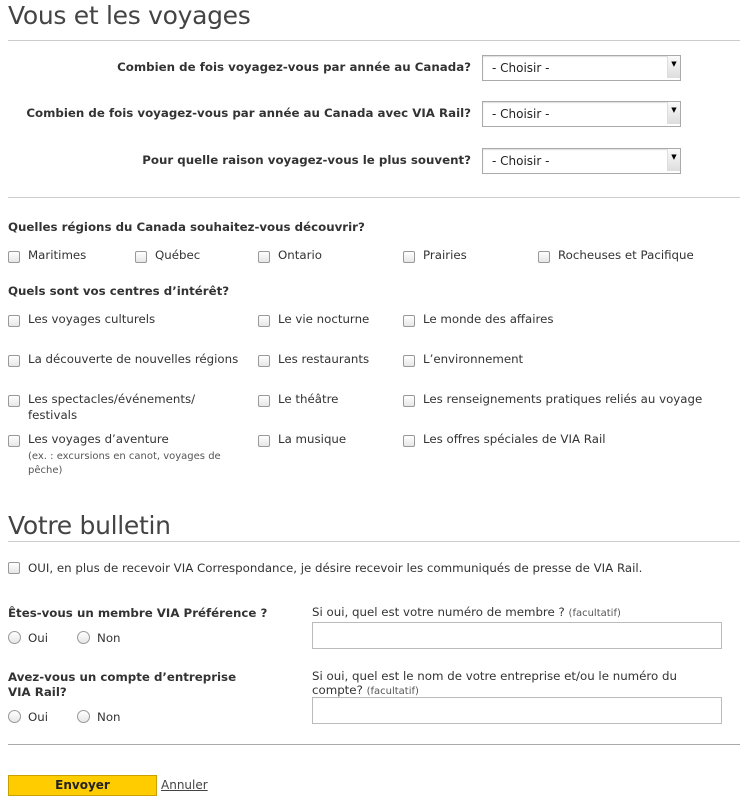  Describe the element at coordinates (517, 635) in the screenshot. I see `member-number-input` at that location.